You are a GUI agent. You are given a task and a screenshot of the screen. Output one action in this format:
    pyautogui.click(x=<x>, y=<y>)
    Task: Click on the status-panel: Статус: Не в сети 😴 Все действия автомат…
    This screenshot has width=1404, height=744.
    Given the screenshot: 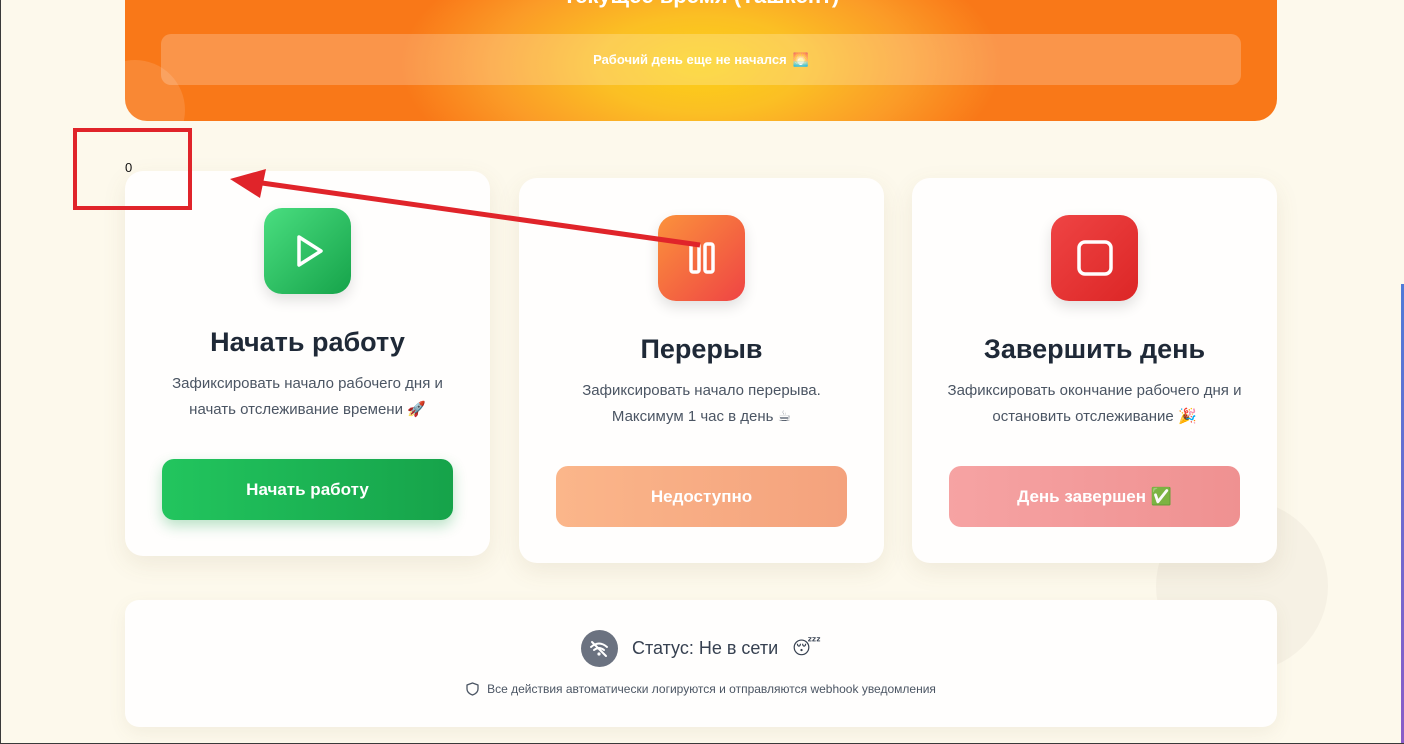 What is the action you would take?
    pyautogui.click(x=701, y=663)
    